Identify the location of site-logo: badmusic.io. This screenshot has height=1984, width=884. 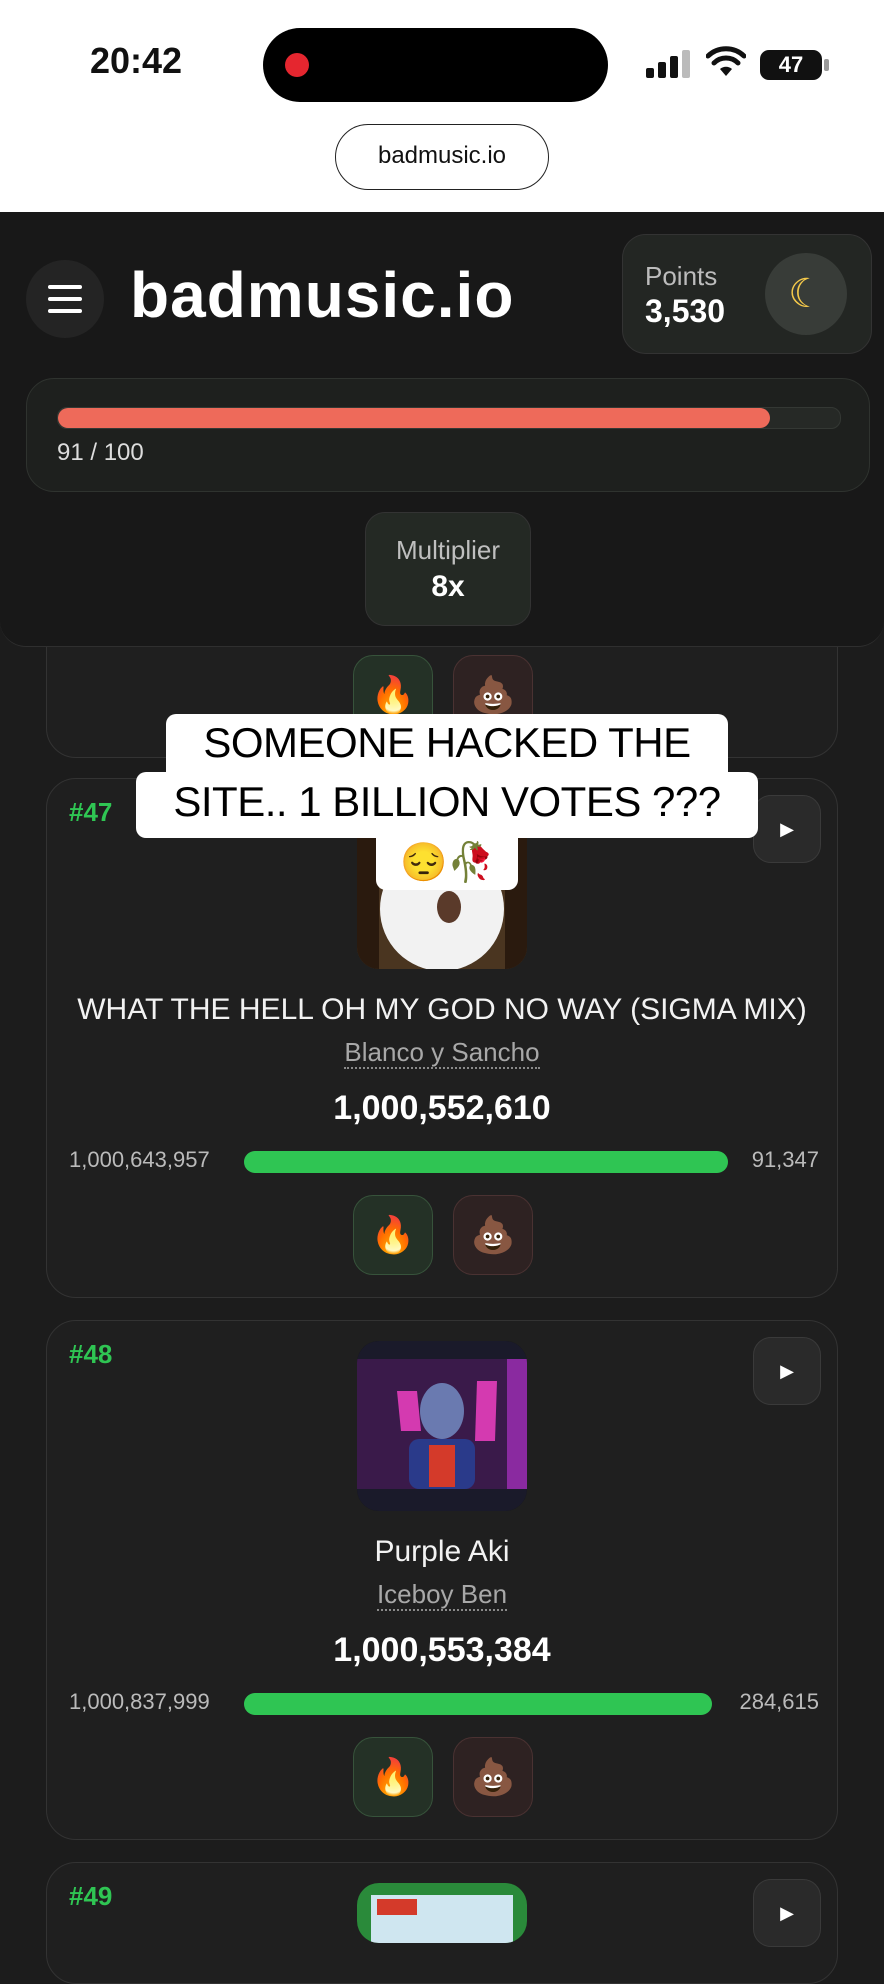
(322, 295).